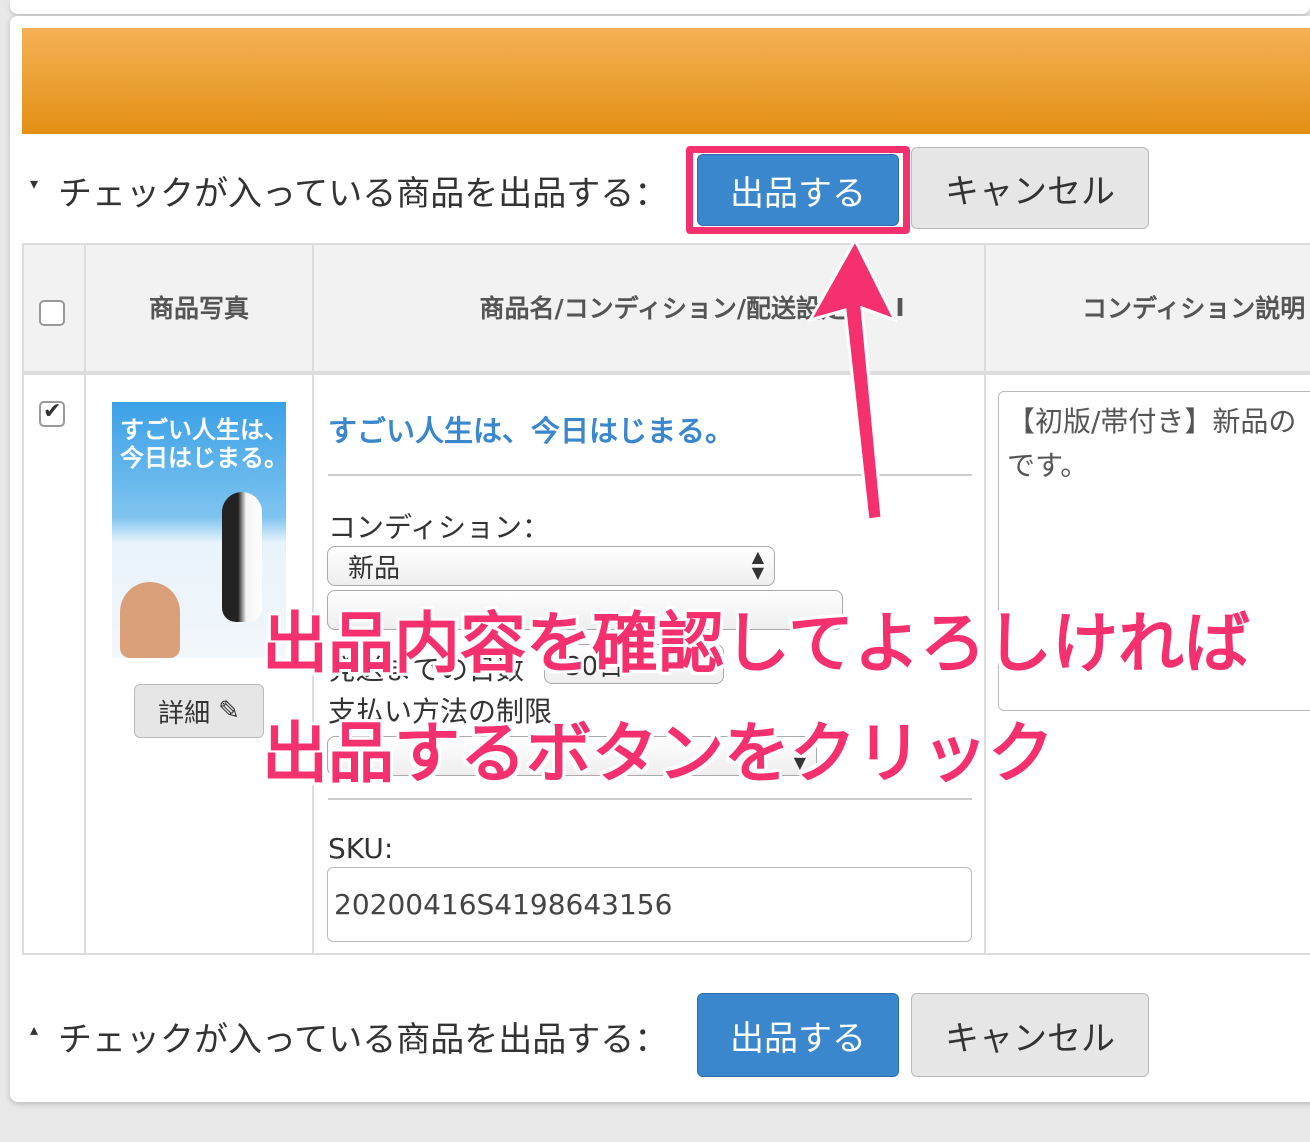 The image size is (1310, 1142). What do you see at coordinates (199, 530) in the screenshot?
I see `product-photo: すごい人生は、 今日はじまる。` at bounding box center [199, 530].